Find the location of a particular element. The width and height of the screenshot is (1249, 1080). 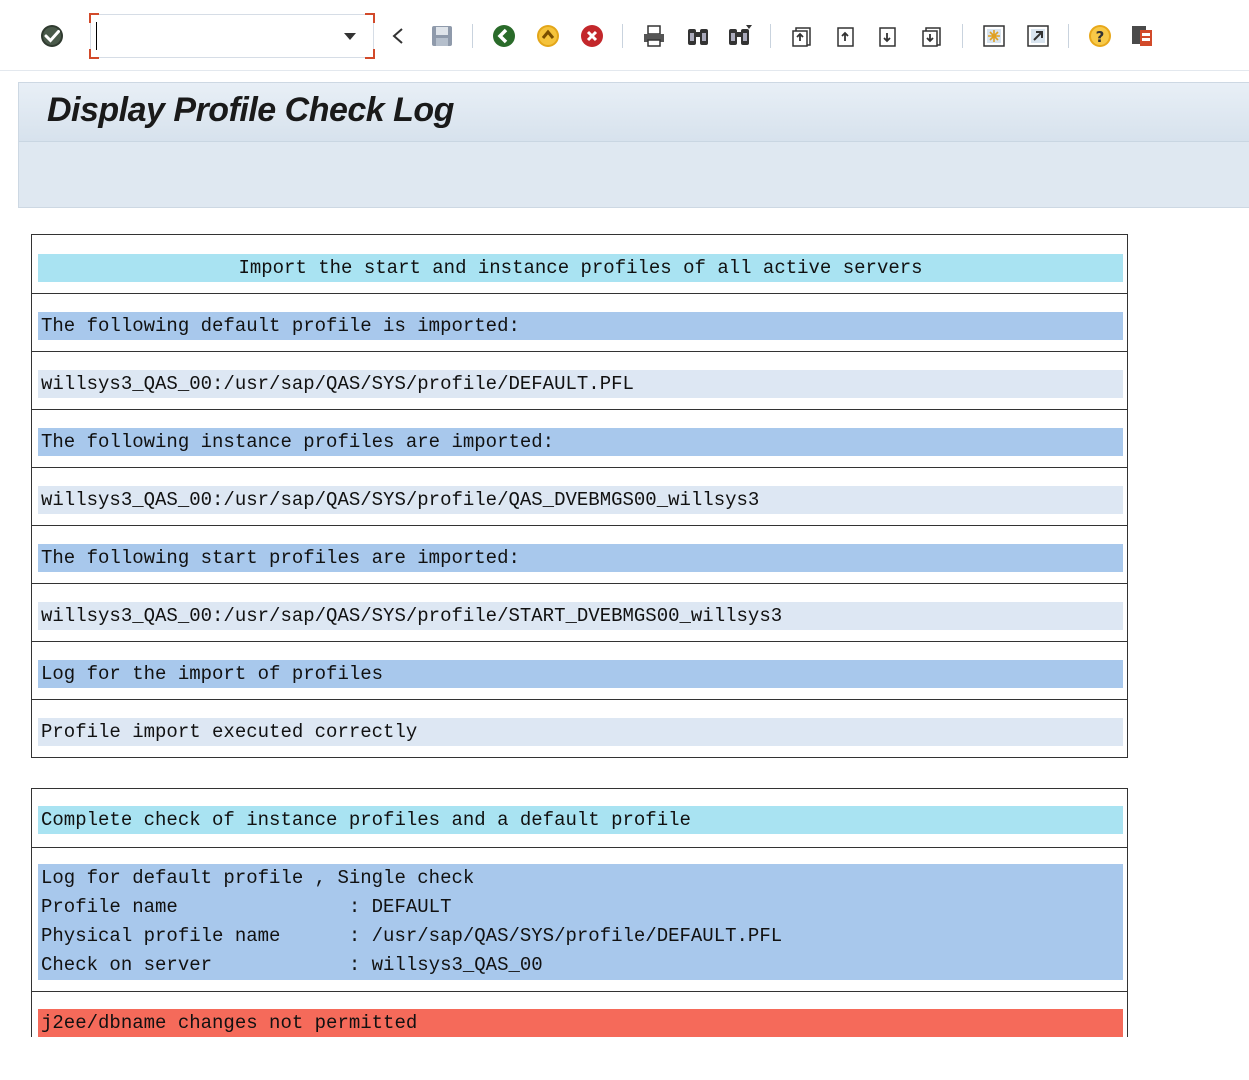

log-row: Profile import executed correctly is located at coordinates (579, 728).